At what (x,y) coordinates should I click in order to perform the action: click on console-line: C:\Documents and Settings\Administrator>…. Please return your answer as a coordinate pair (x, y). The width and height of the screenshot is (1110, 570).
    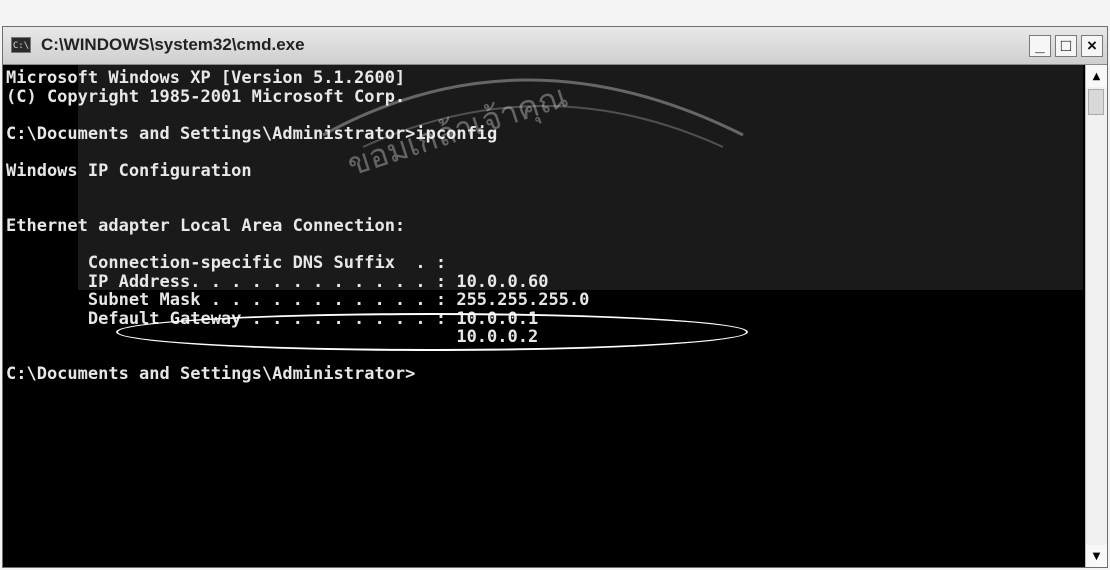
    Looking at the image, I should click on (252, 133).